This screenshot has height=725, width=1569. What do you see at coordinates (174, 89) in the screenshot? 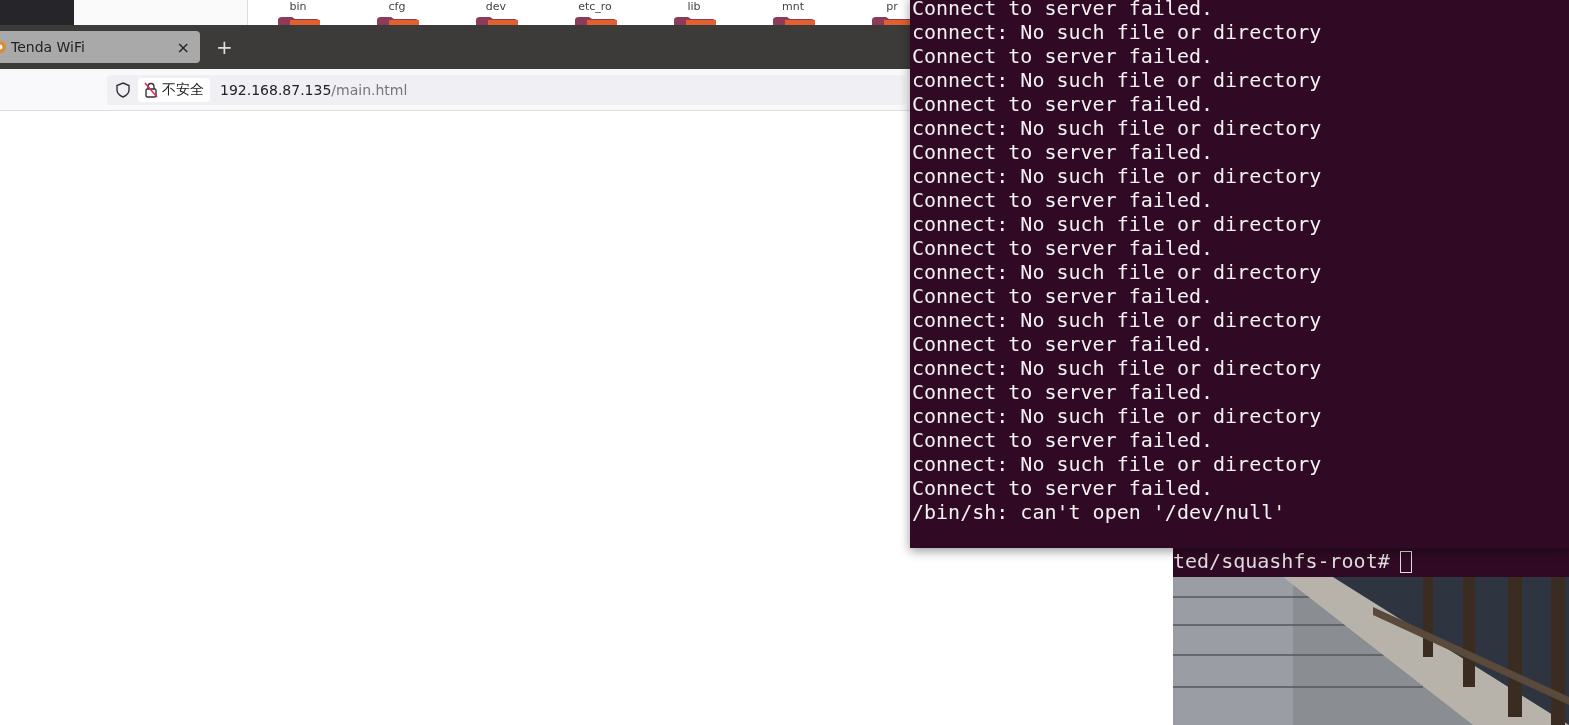
I see `not-secure-badge: 不安全` at bounding box center [174, 89].